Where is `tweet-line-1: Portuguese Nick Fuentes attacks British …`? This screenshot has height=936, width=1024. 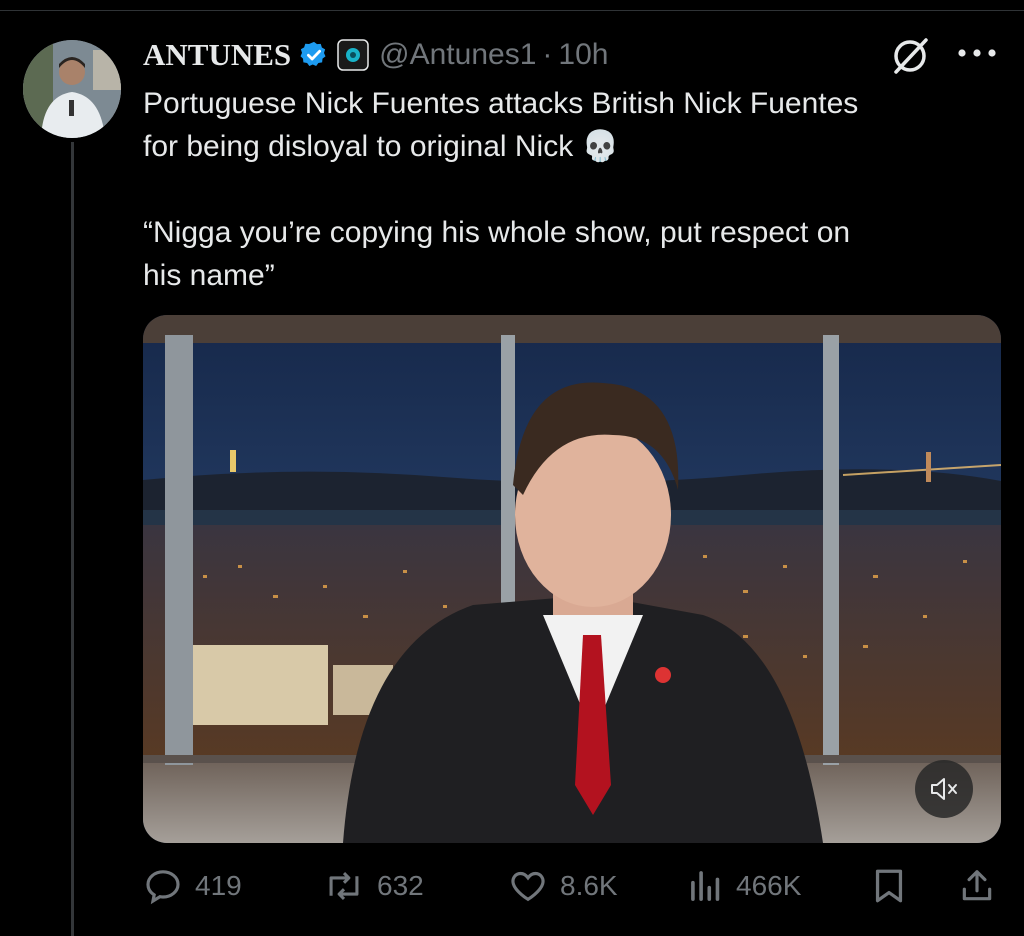
tweet-line-1: Portuguese Nick Fuentes attacks British … is located at coordinates (501, 103).